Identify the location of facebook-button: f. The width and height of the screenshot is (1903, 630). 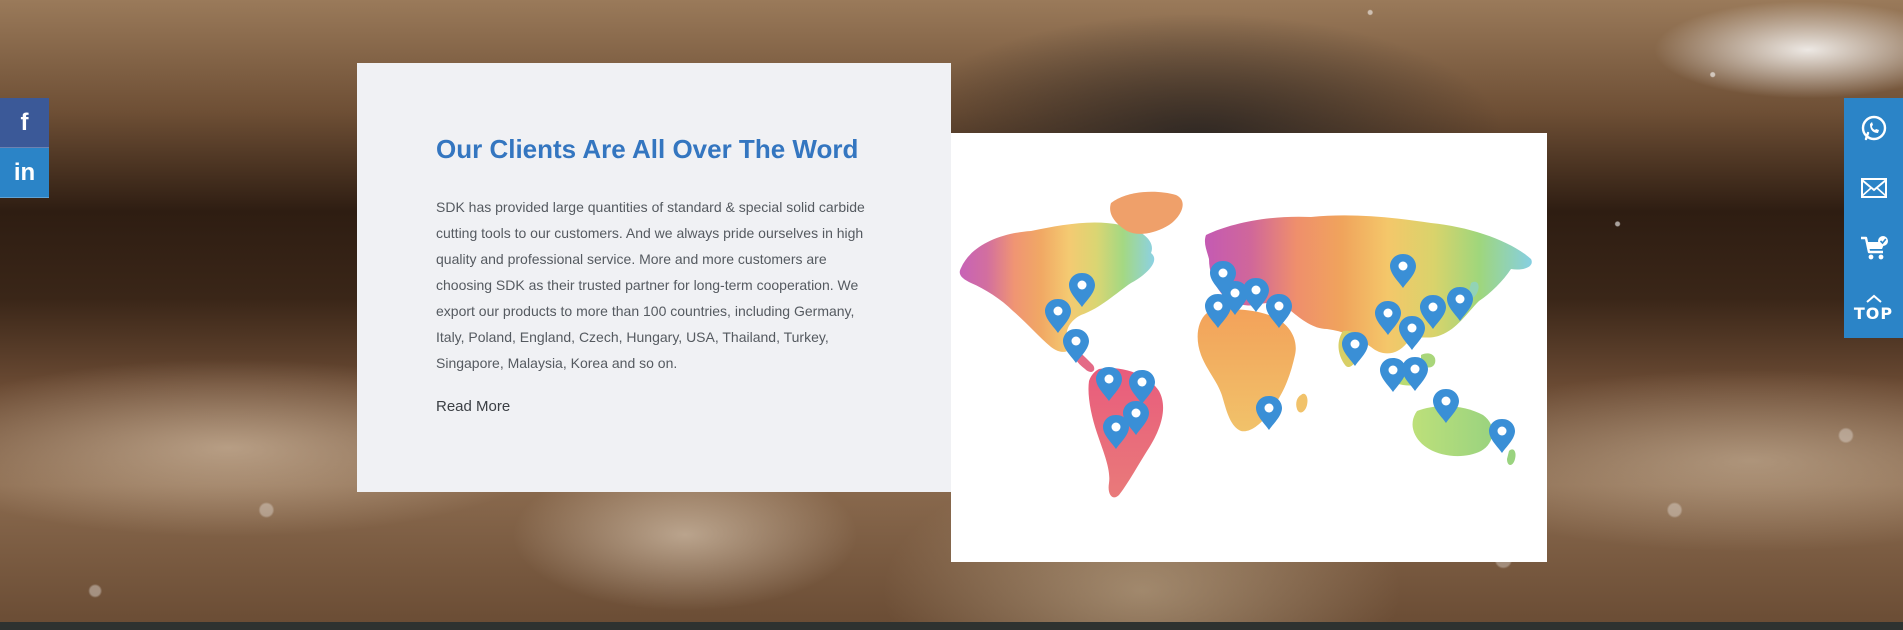
(24, 123).